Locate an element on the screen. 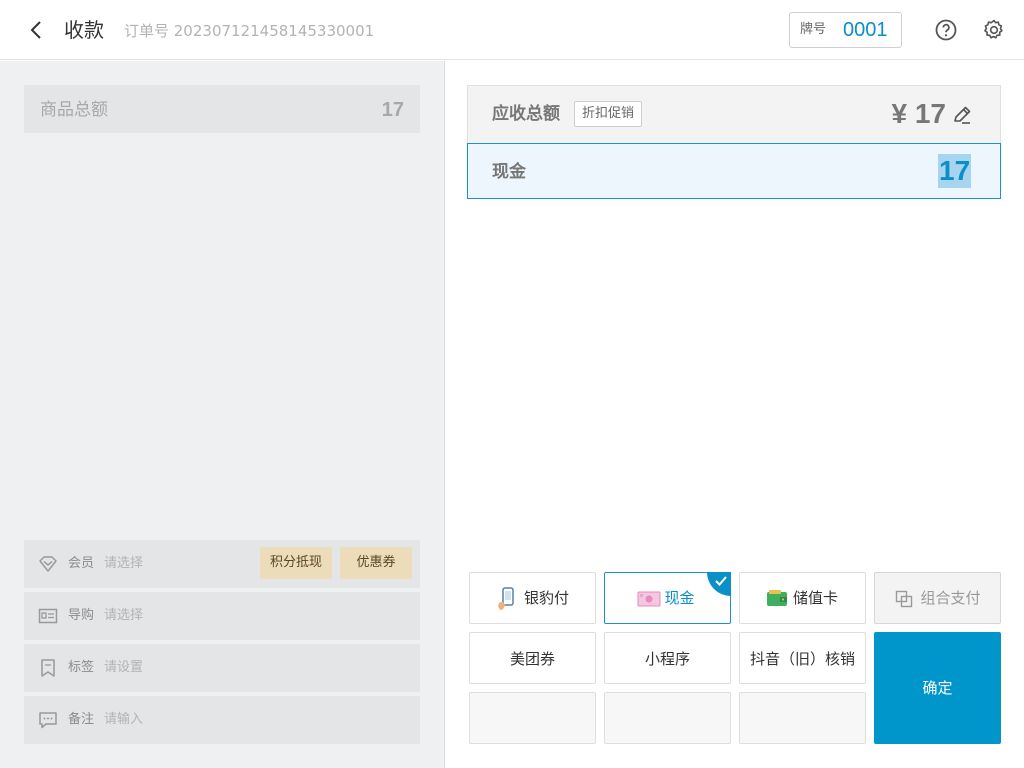  cash-pay-button: 现金 is located at coordinates (667, 598).